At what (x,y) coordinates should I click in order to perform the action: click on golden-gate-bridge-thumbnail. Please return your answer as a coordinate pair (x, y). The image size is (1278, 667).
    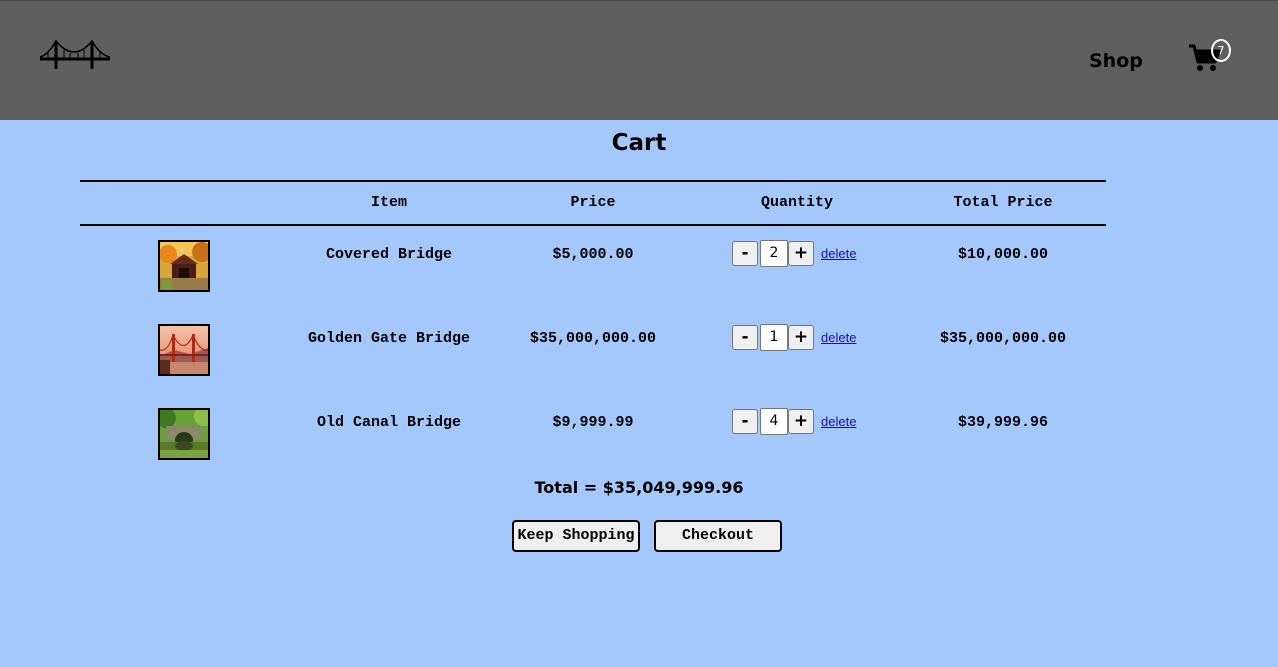
    Looking at the image, I should click on (184, 350).